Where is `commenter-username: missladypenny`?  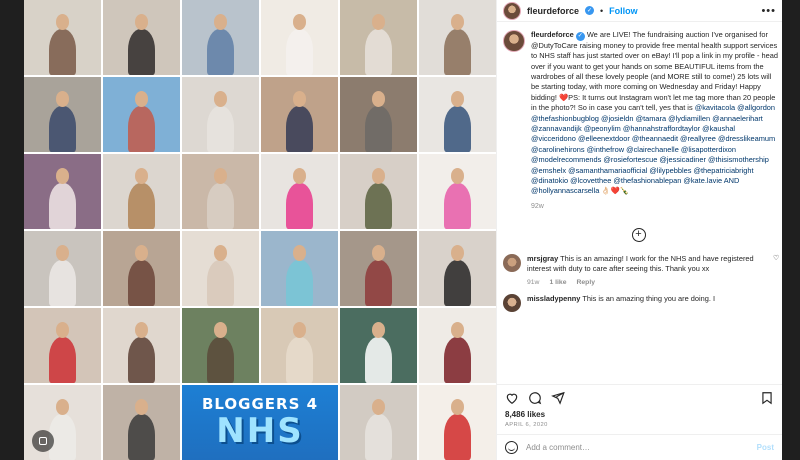 commenter-username: missladypenny is located at coordinates (553, 298).